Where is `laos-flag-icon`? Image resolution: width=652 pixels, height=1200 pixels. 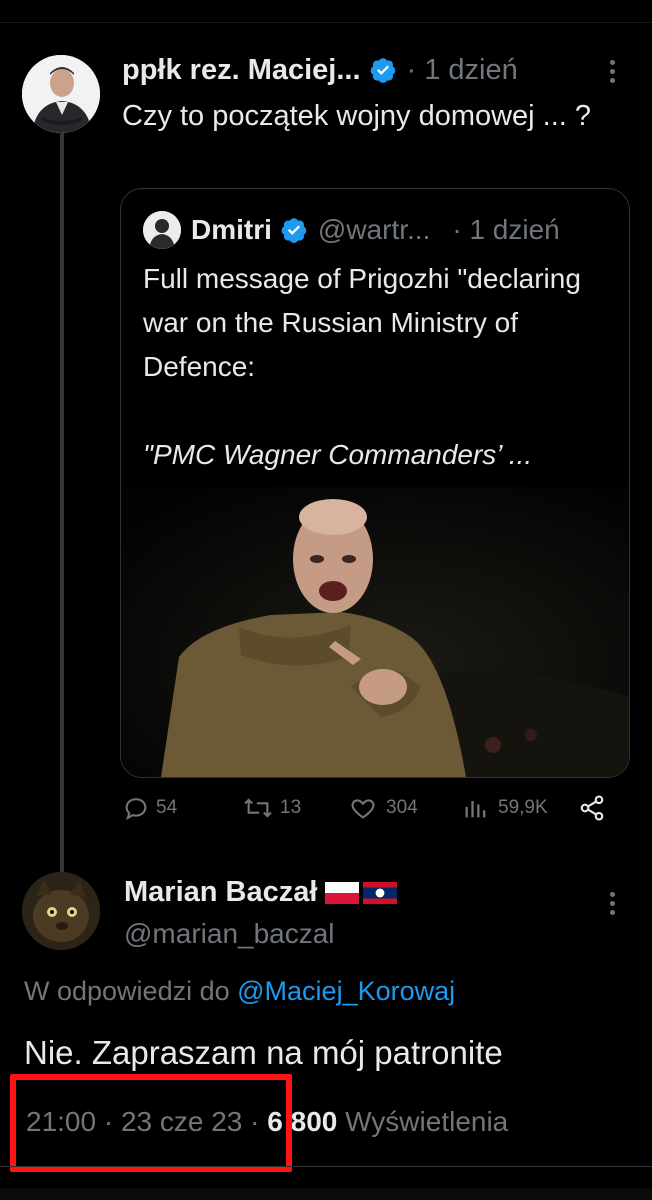 laos-flag-icon is located at coordinates (380, 892).